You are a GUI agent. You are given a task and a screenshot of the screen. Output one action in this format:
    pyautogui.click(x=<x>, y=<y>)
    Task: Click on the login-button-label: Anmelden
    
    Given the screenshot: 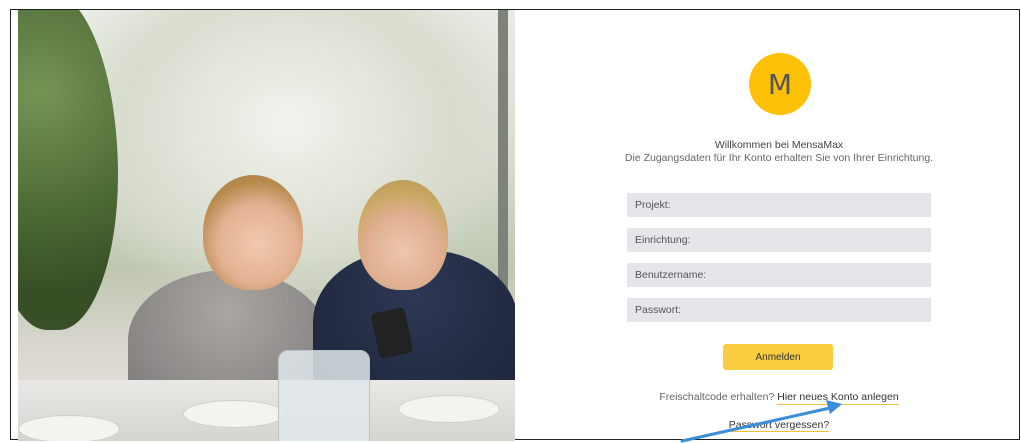 What is the action you would take?
    pyautogui.click(x=778, y=357)
    